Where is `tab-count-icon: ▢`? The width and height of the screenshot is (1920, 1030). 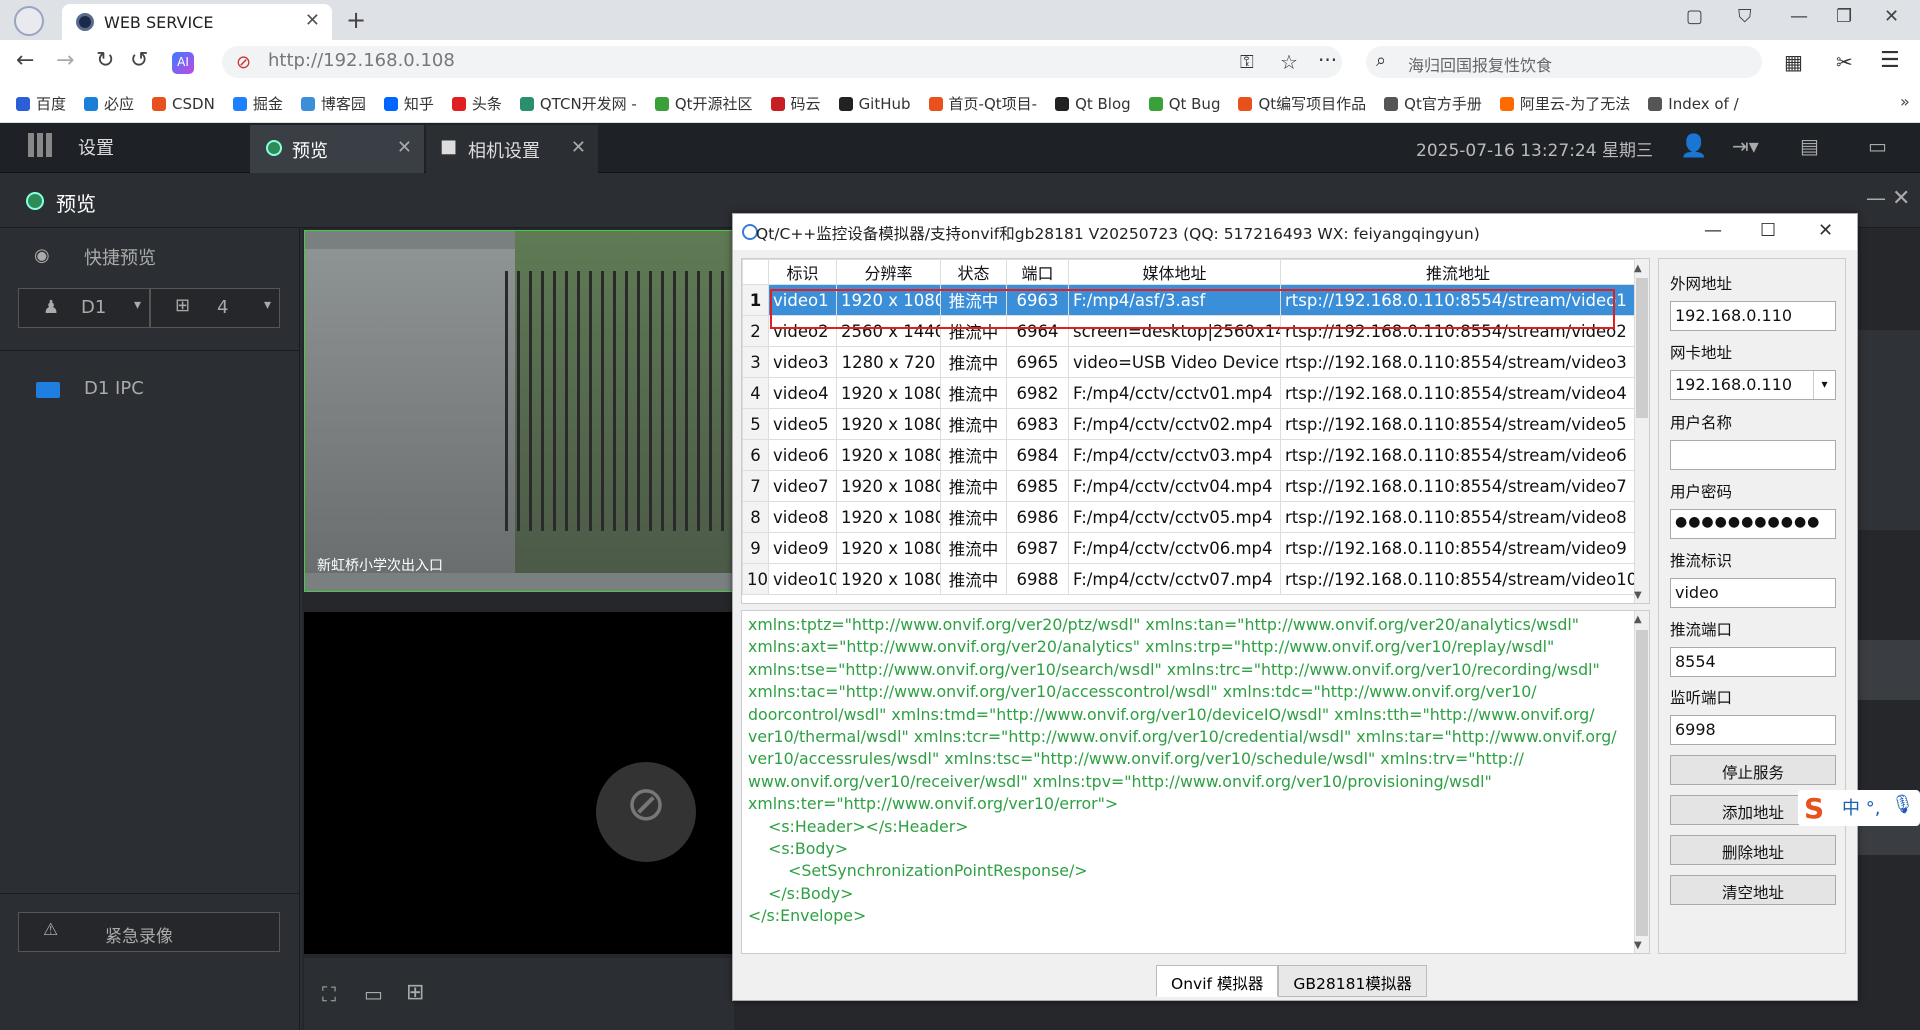
tab-count-icon: ▢ is located at coordinates (1694, 16).